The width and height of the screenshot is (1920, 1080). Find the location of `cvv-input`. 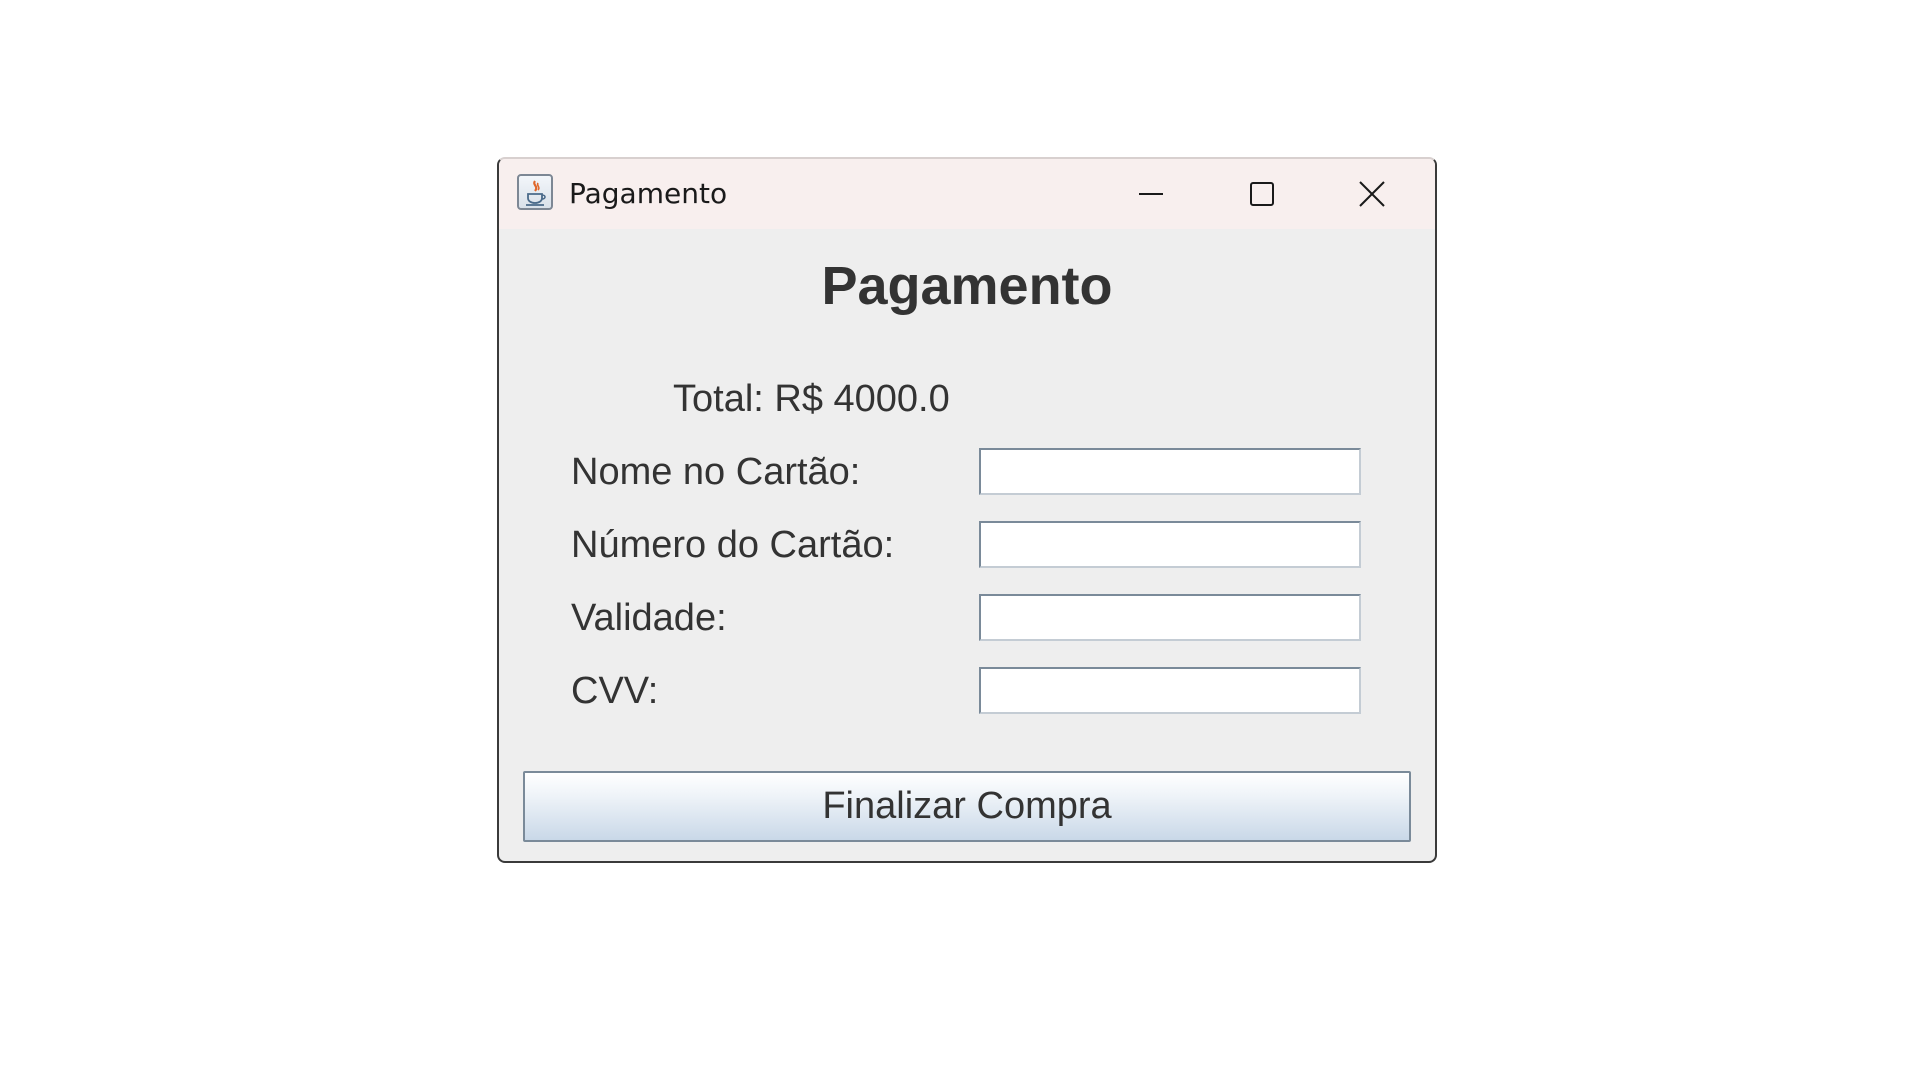

cvv-input is located at coordinates (1170, 690).